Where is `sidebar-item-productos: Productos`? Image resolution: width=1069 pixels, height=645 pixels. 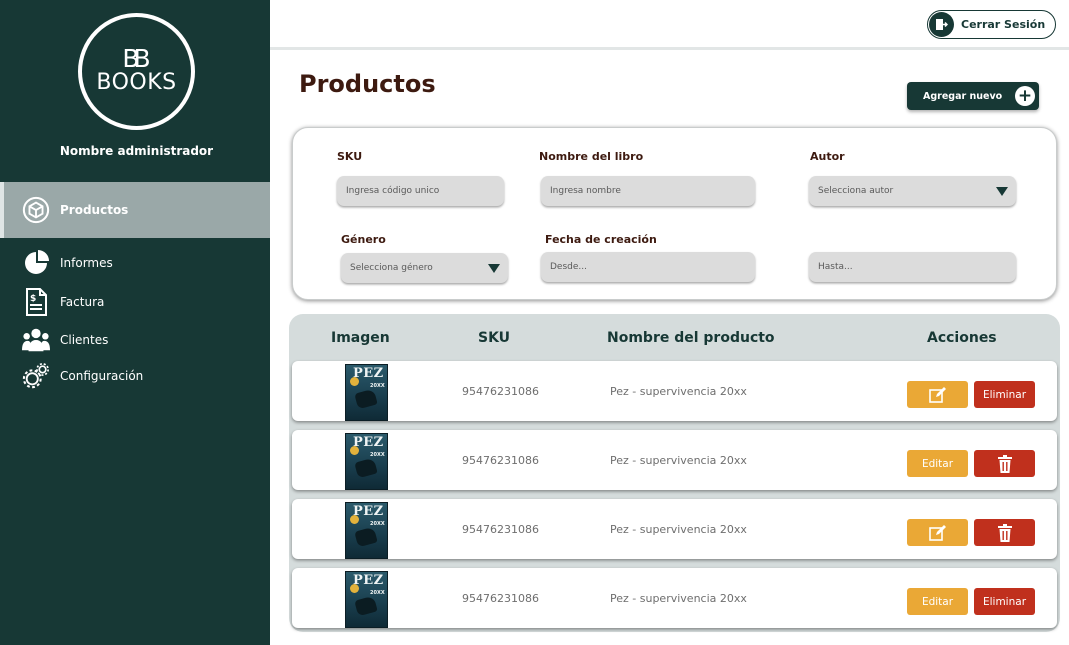 sidebar-item-productos: Productos is located at coordinates (135, 210).